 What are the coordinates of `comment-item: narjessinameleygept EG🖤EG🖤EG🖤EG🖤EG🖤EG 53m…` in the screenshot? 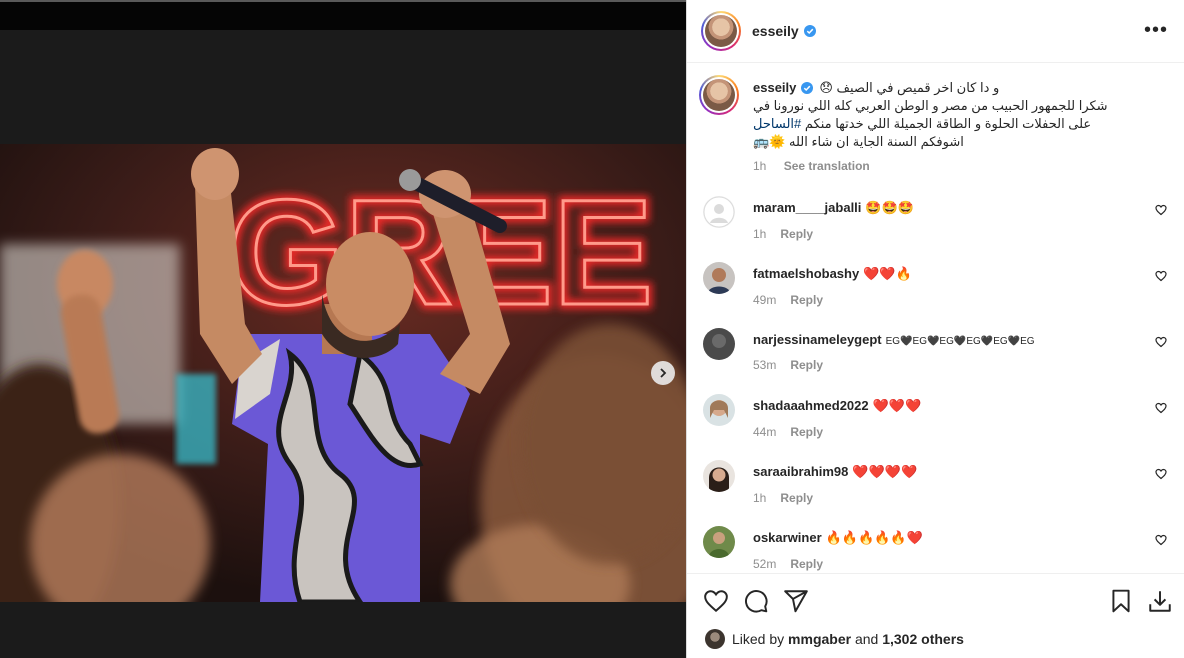 It's located at (936, 361).